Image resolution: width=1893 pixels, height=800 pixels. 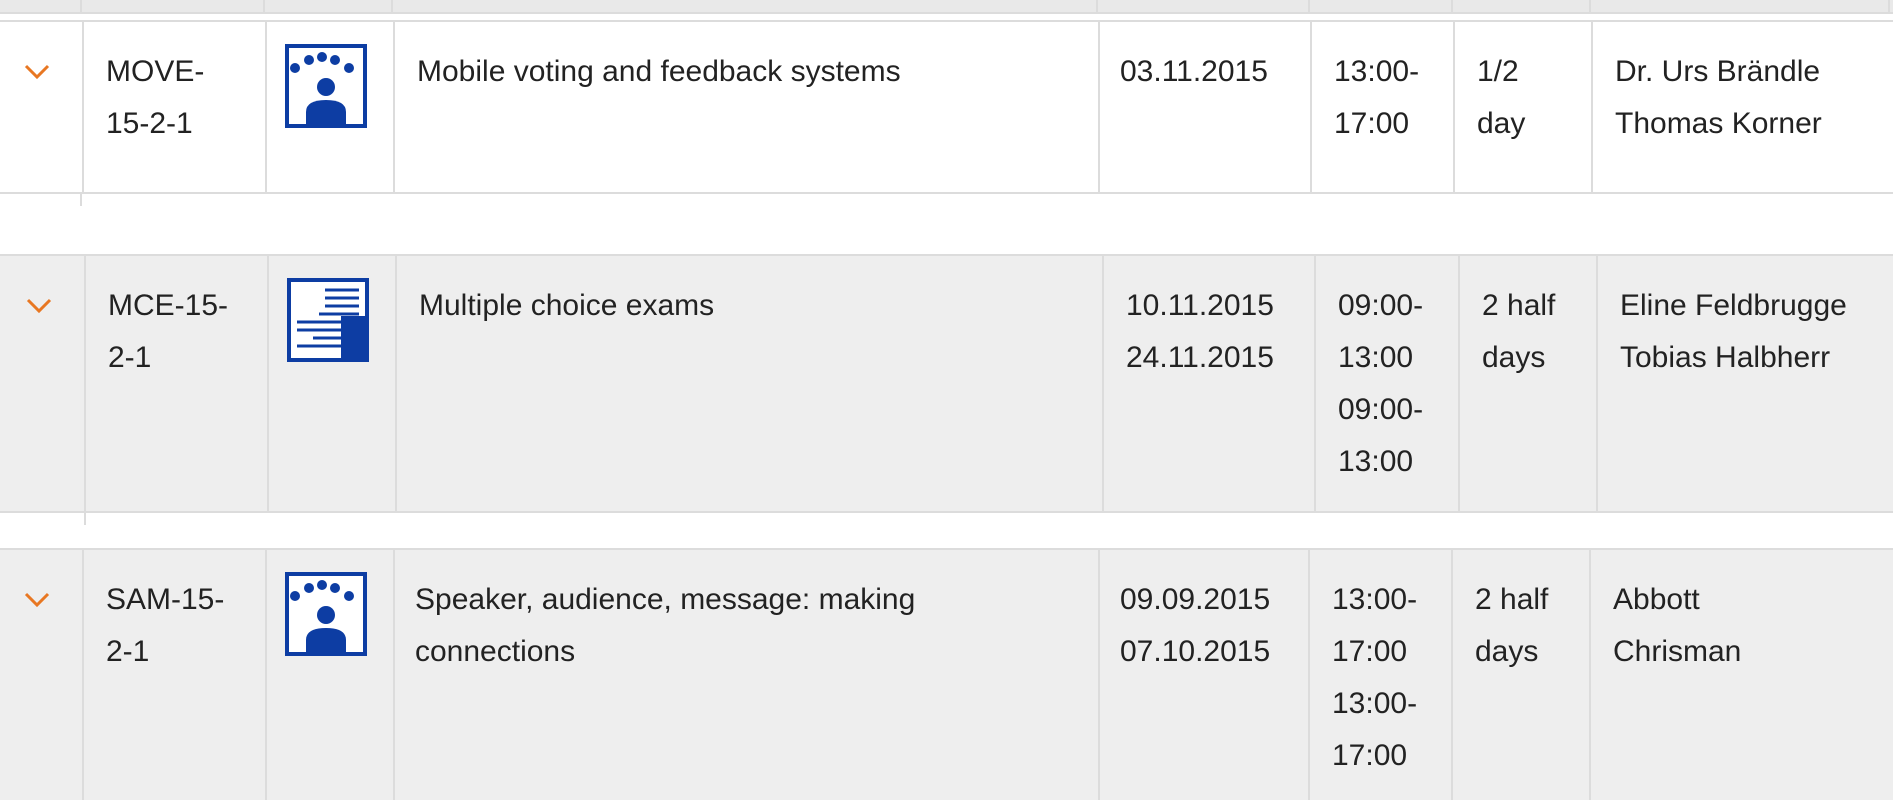 I want to click on course-date-line: 24.11.2015, so click(x=1200, y=357).